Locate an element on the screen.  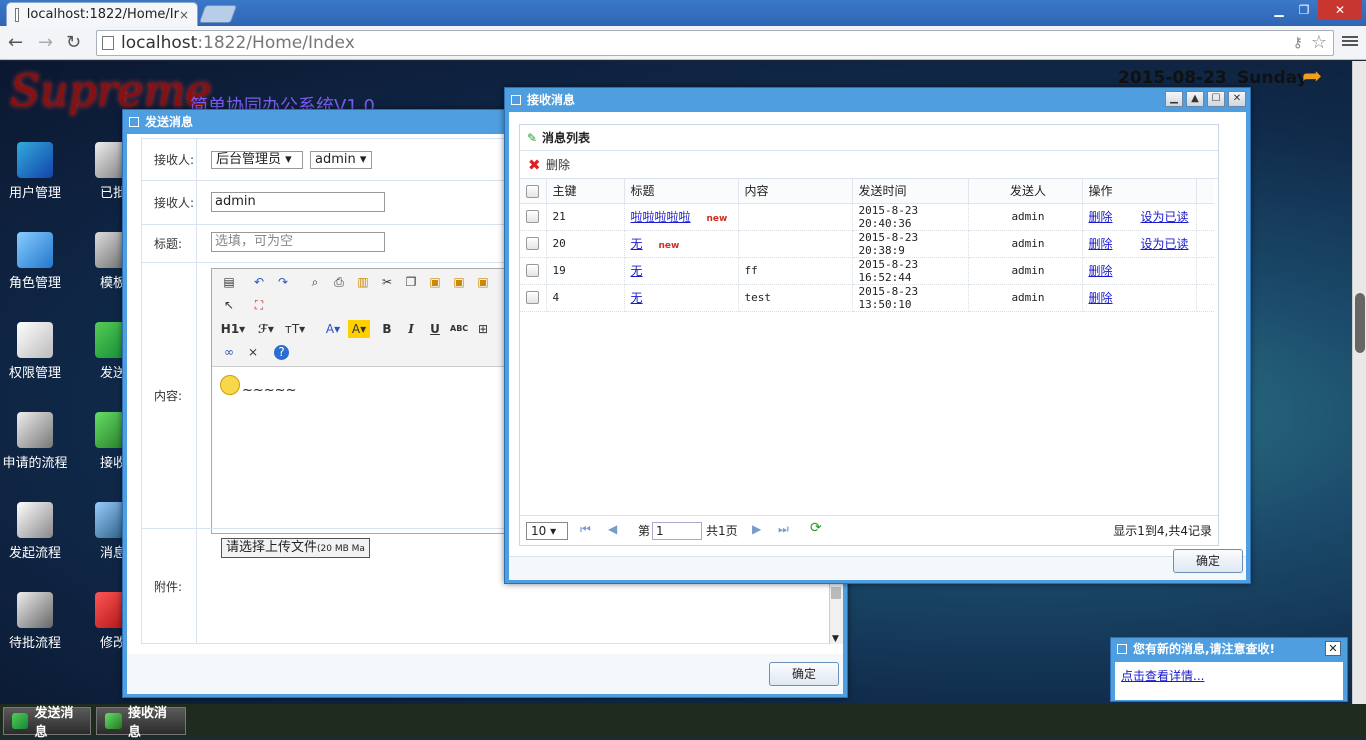
strikethrough-icon: ABC is located at coordinates (459, 329).